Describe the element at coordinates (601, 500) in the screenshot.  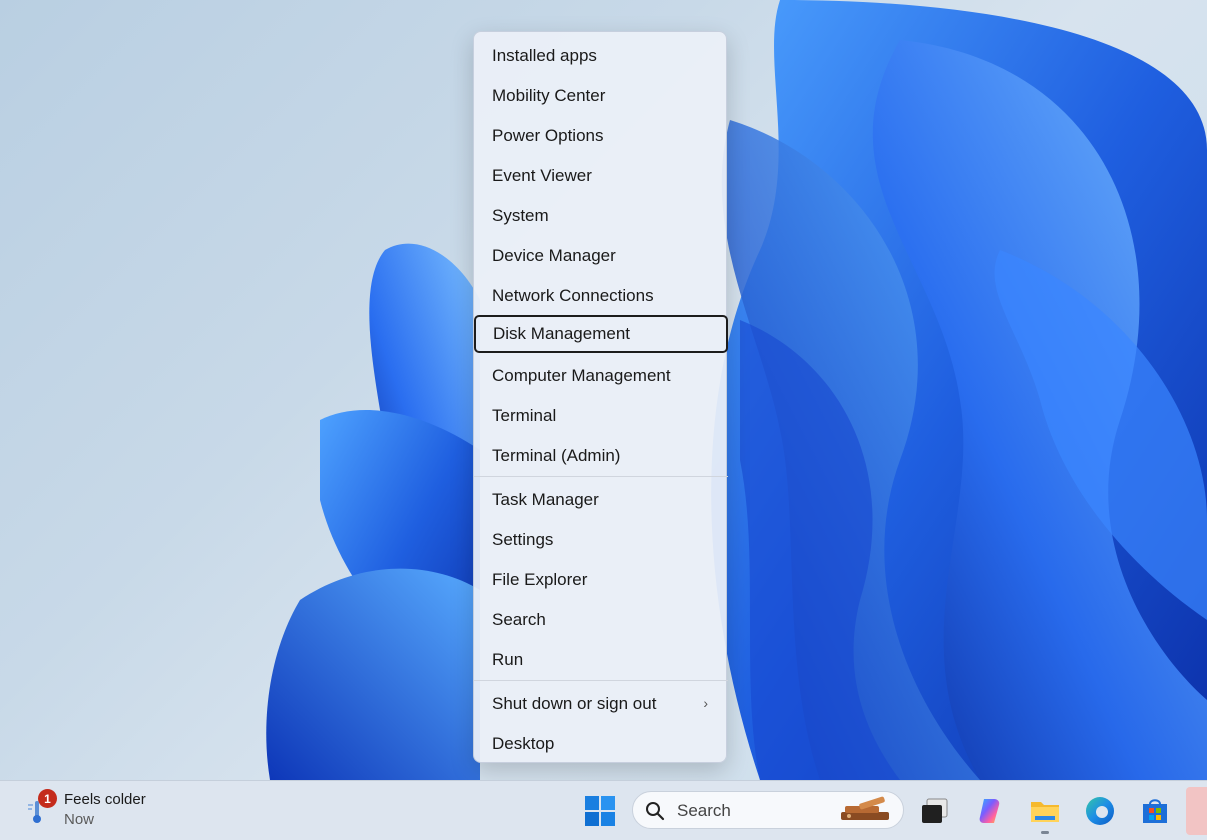
I see `menu-item-task-manager: Task Manager` at that location.